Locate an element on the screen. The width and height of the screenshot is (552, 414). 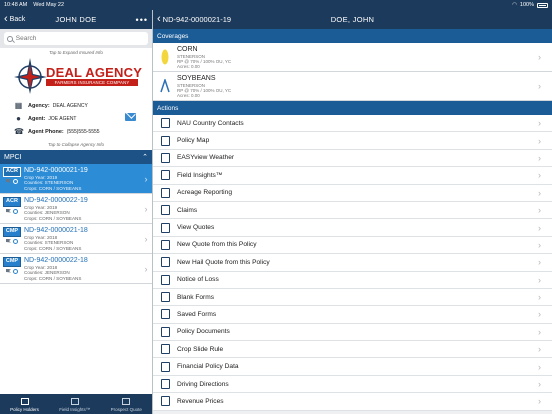
status-bar: 10:48 AM Wed May 22 ◠ 100% is located at coordinates (276, 5).